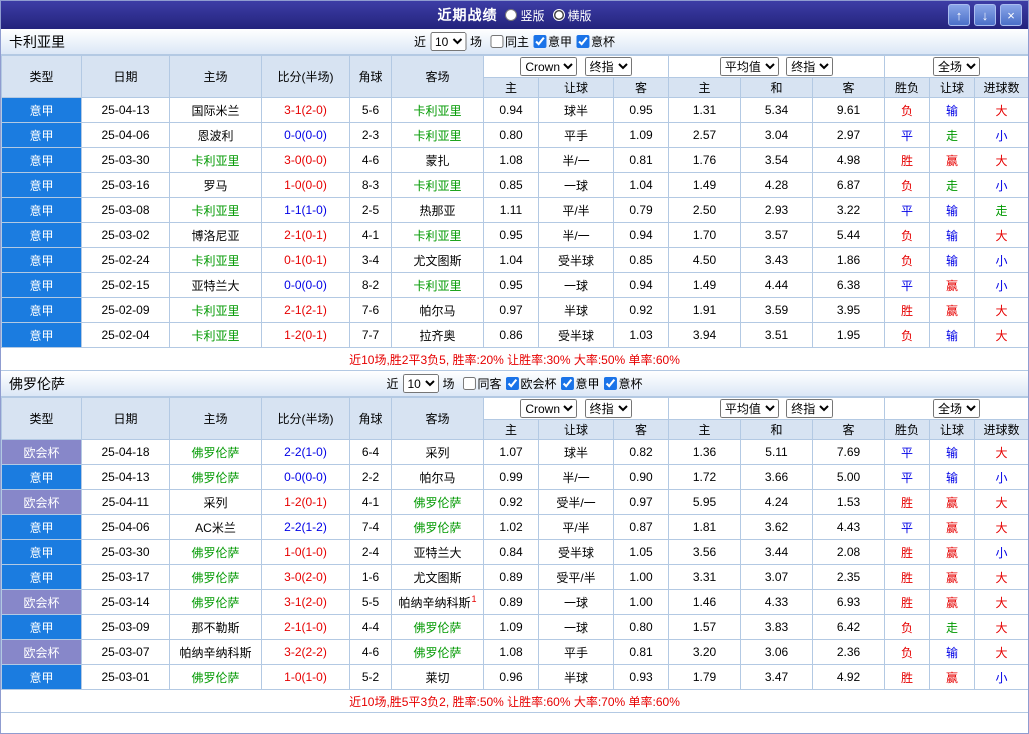 The width and height of the screenshot is (1029, 734). I want to click on filter-同主: 同主, so click(509, 41).